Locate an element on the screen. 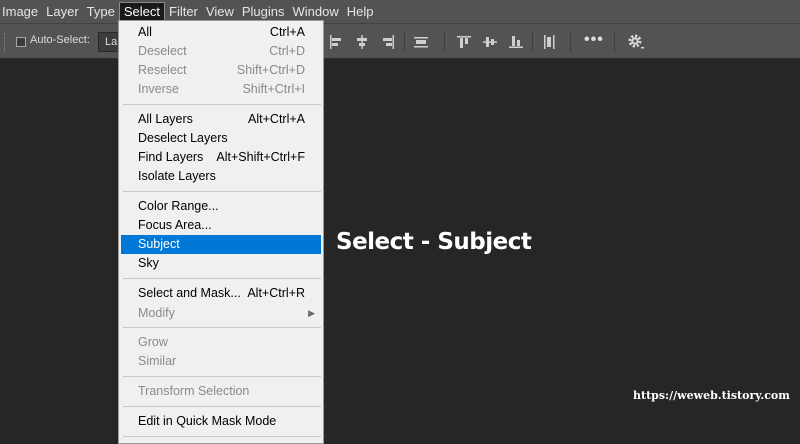 The height and width of the screenshot is (444, 800). menu-item-edit-in-quick-mask-mode: Edit in Quick Mask Mode is located at coordinates (221, 421).